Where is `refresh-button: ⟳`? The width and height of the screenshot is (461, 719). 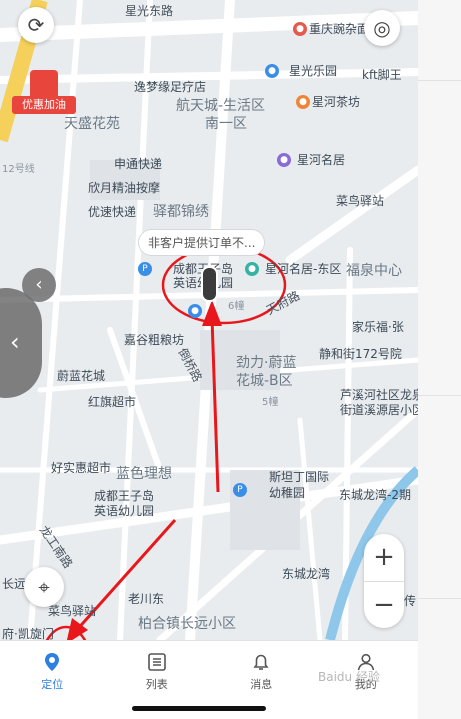
refresh-button: ⟳ is located at coordinates (36, 25).